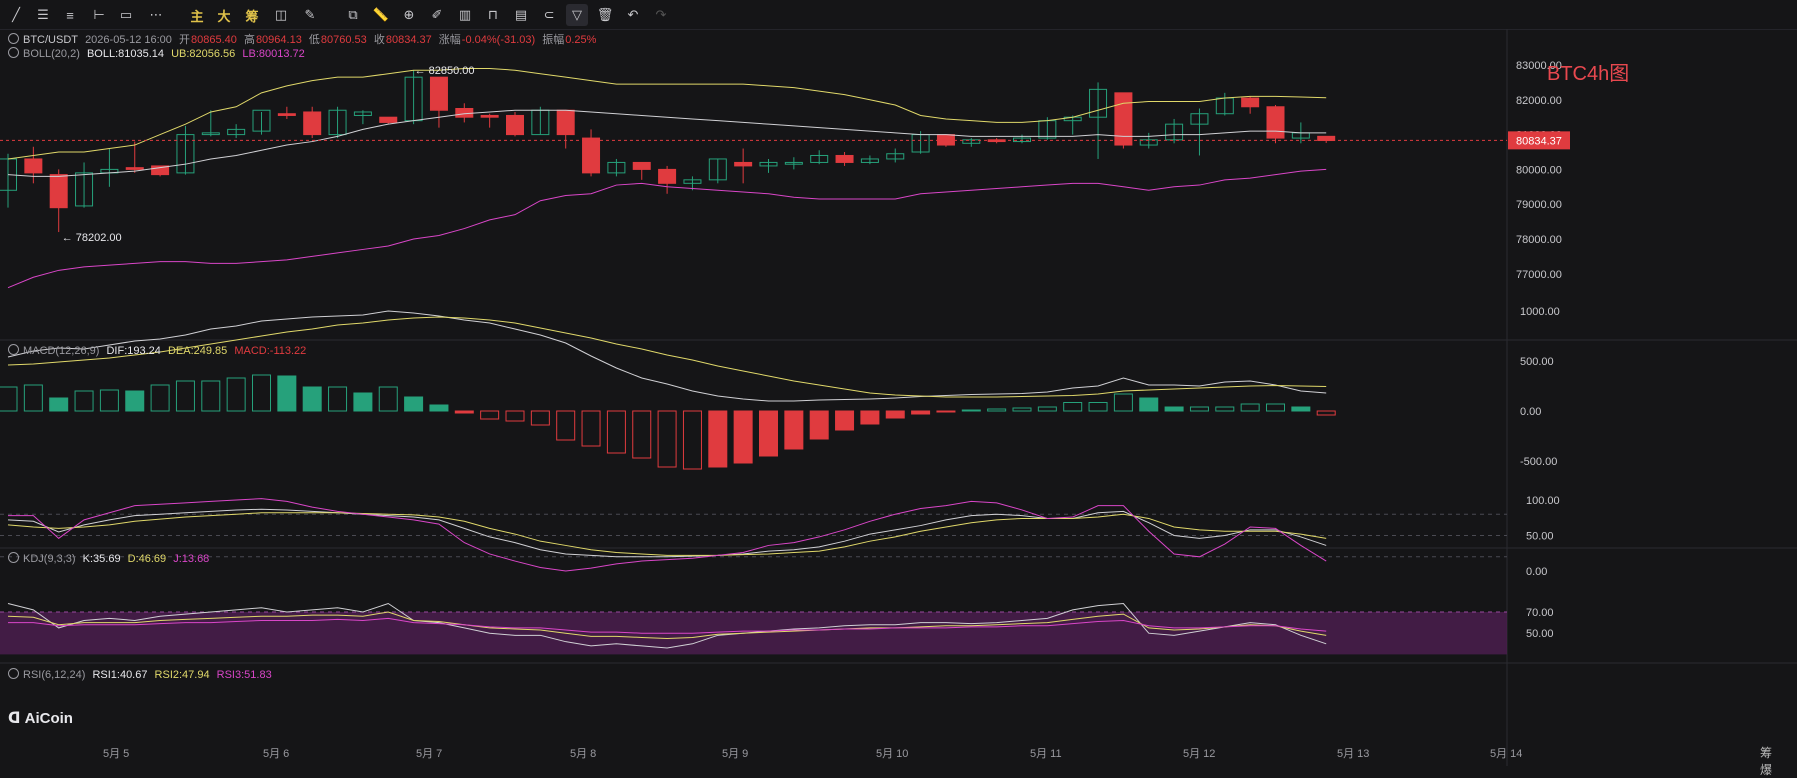  I want to click on horizontal-line-icon: ⊢, so click(99, 15).